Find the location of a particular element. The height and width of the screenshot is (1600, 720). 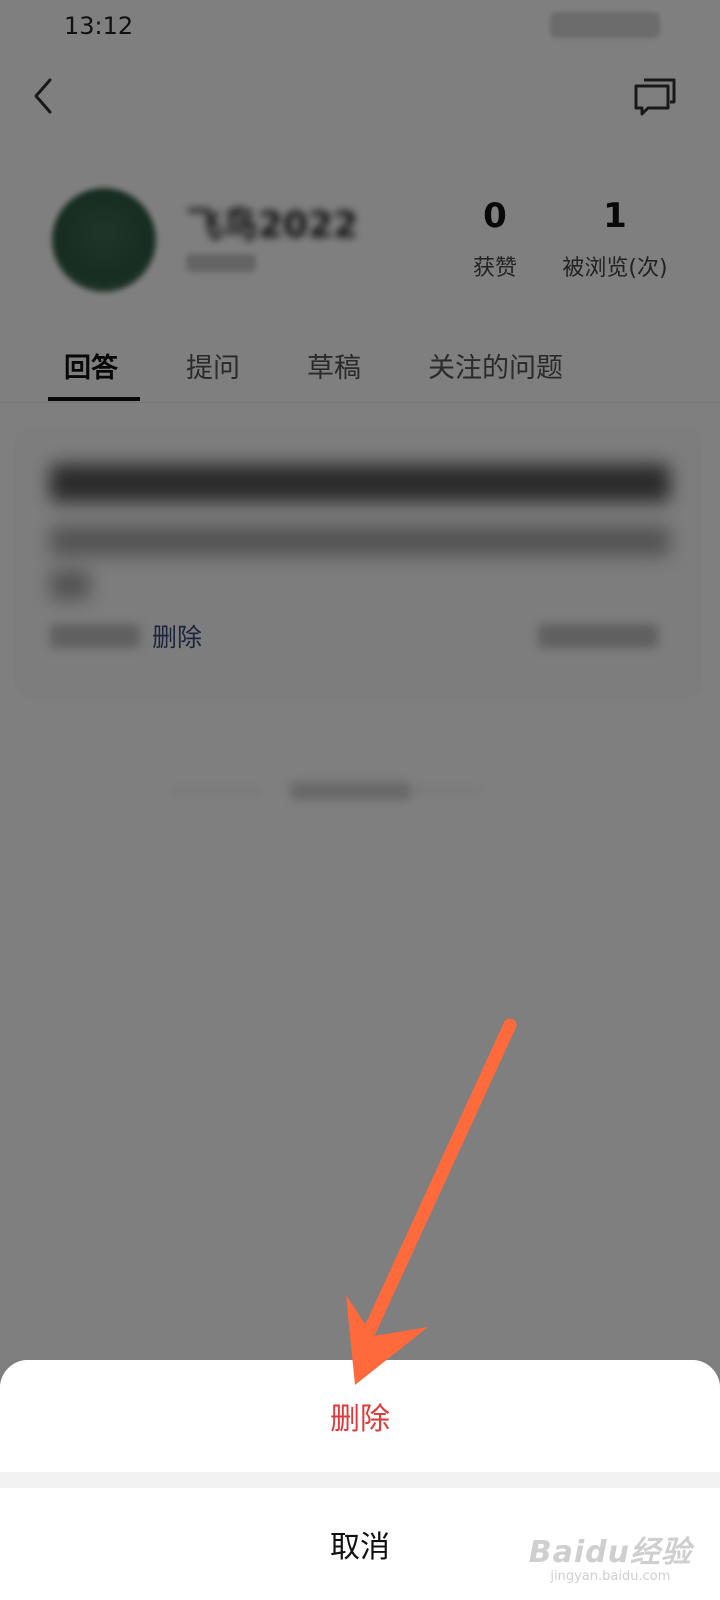

watermark-logo: Baidu经验 jingyan.baidu.com is located at coordinates (610, 1555).